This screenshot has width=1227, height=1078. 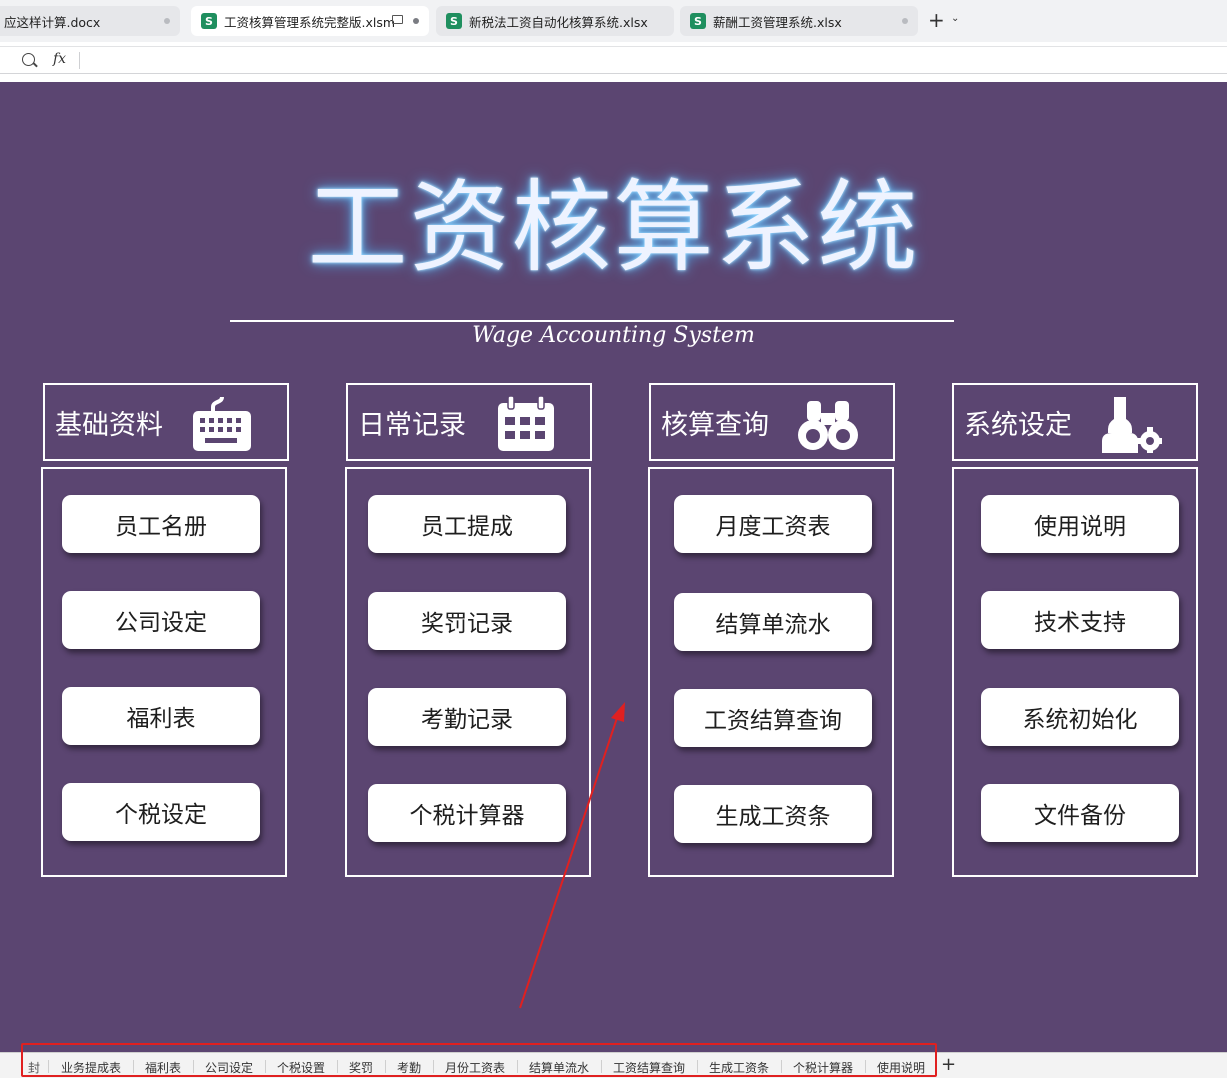 I want to click on section-title: 系统设定, so click(x=1018, y=425).